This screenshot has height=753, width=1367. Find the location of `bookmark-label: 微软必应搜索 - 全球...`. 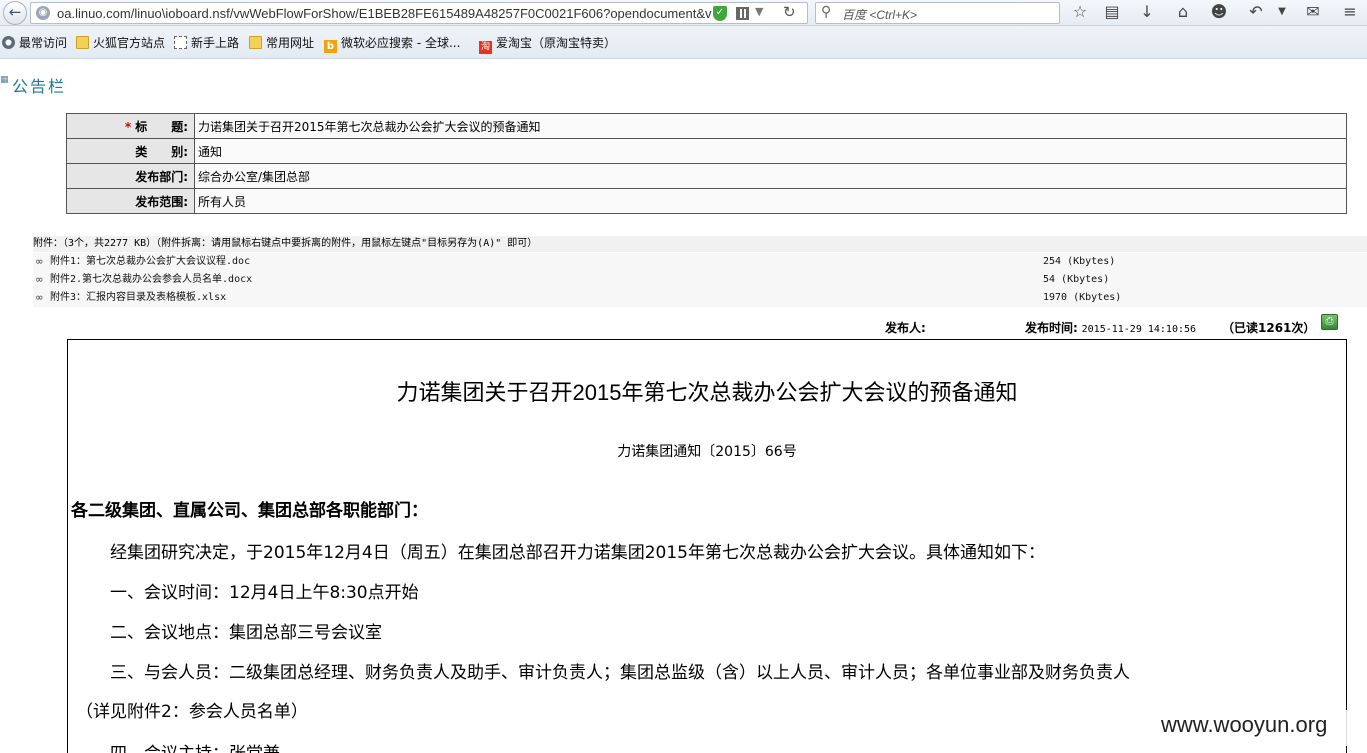

bookmark-label: 微软必应搜索 - 全球... is located at coordinates (401, 43).